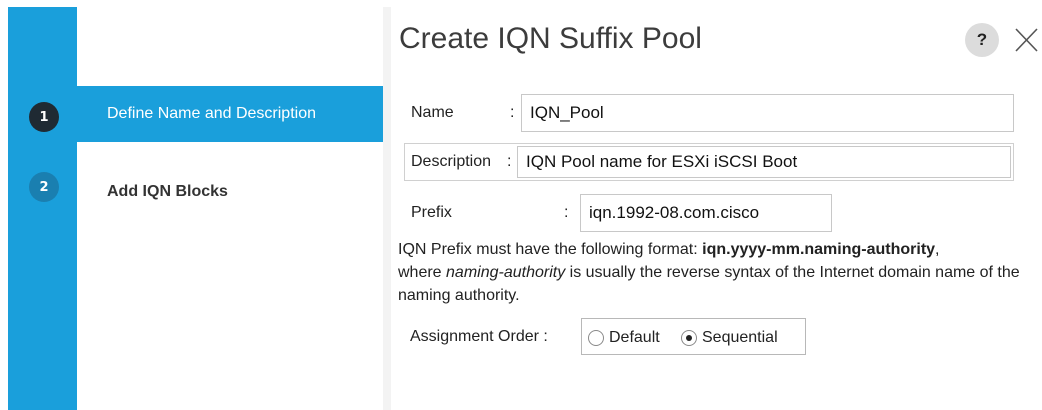  Describe the element at coordinates (387, 208) in the screenshot. I see `panel-divider` at that location.